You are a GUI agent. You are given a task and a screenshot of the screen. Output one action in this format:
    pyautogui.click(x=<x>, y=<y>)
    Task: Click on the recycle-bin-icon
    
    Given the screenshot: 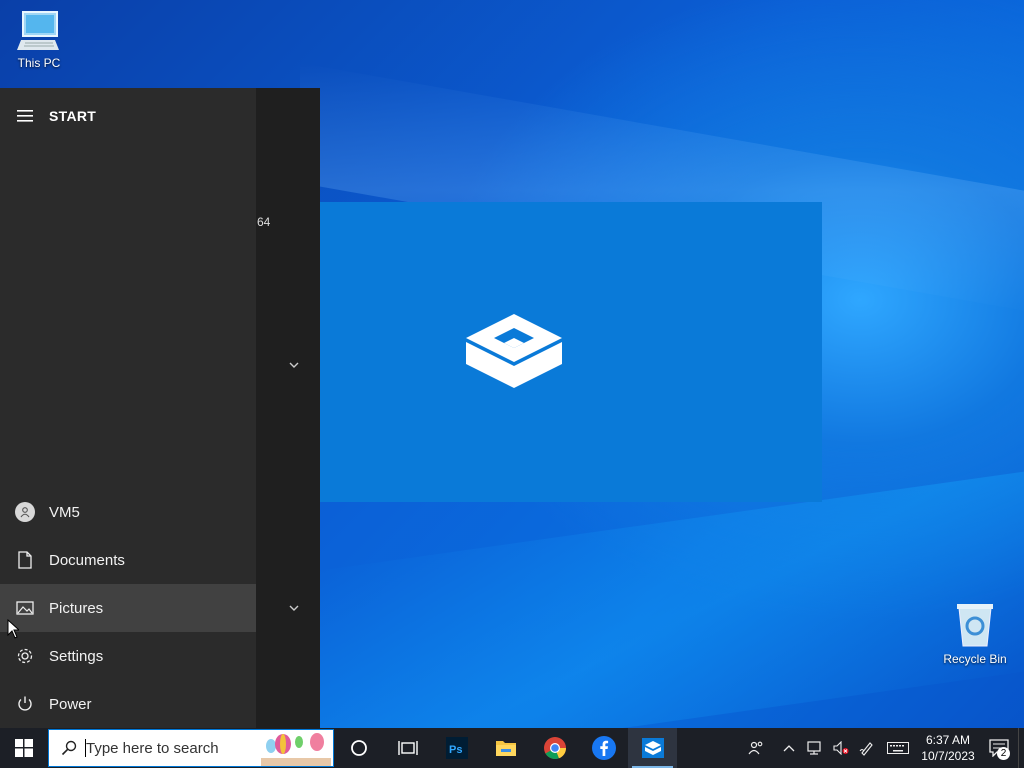 What is the action you would take?
    pyautogui.click(x=975, y=625)
    